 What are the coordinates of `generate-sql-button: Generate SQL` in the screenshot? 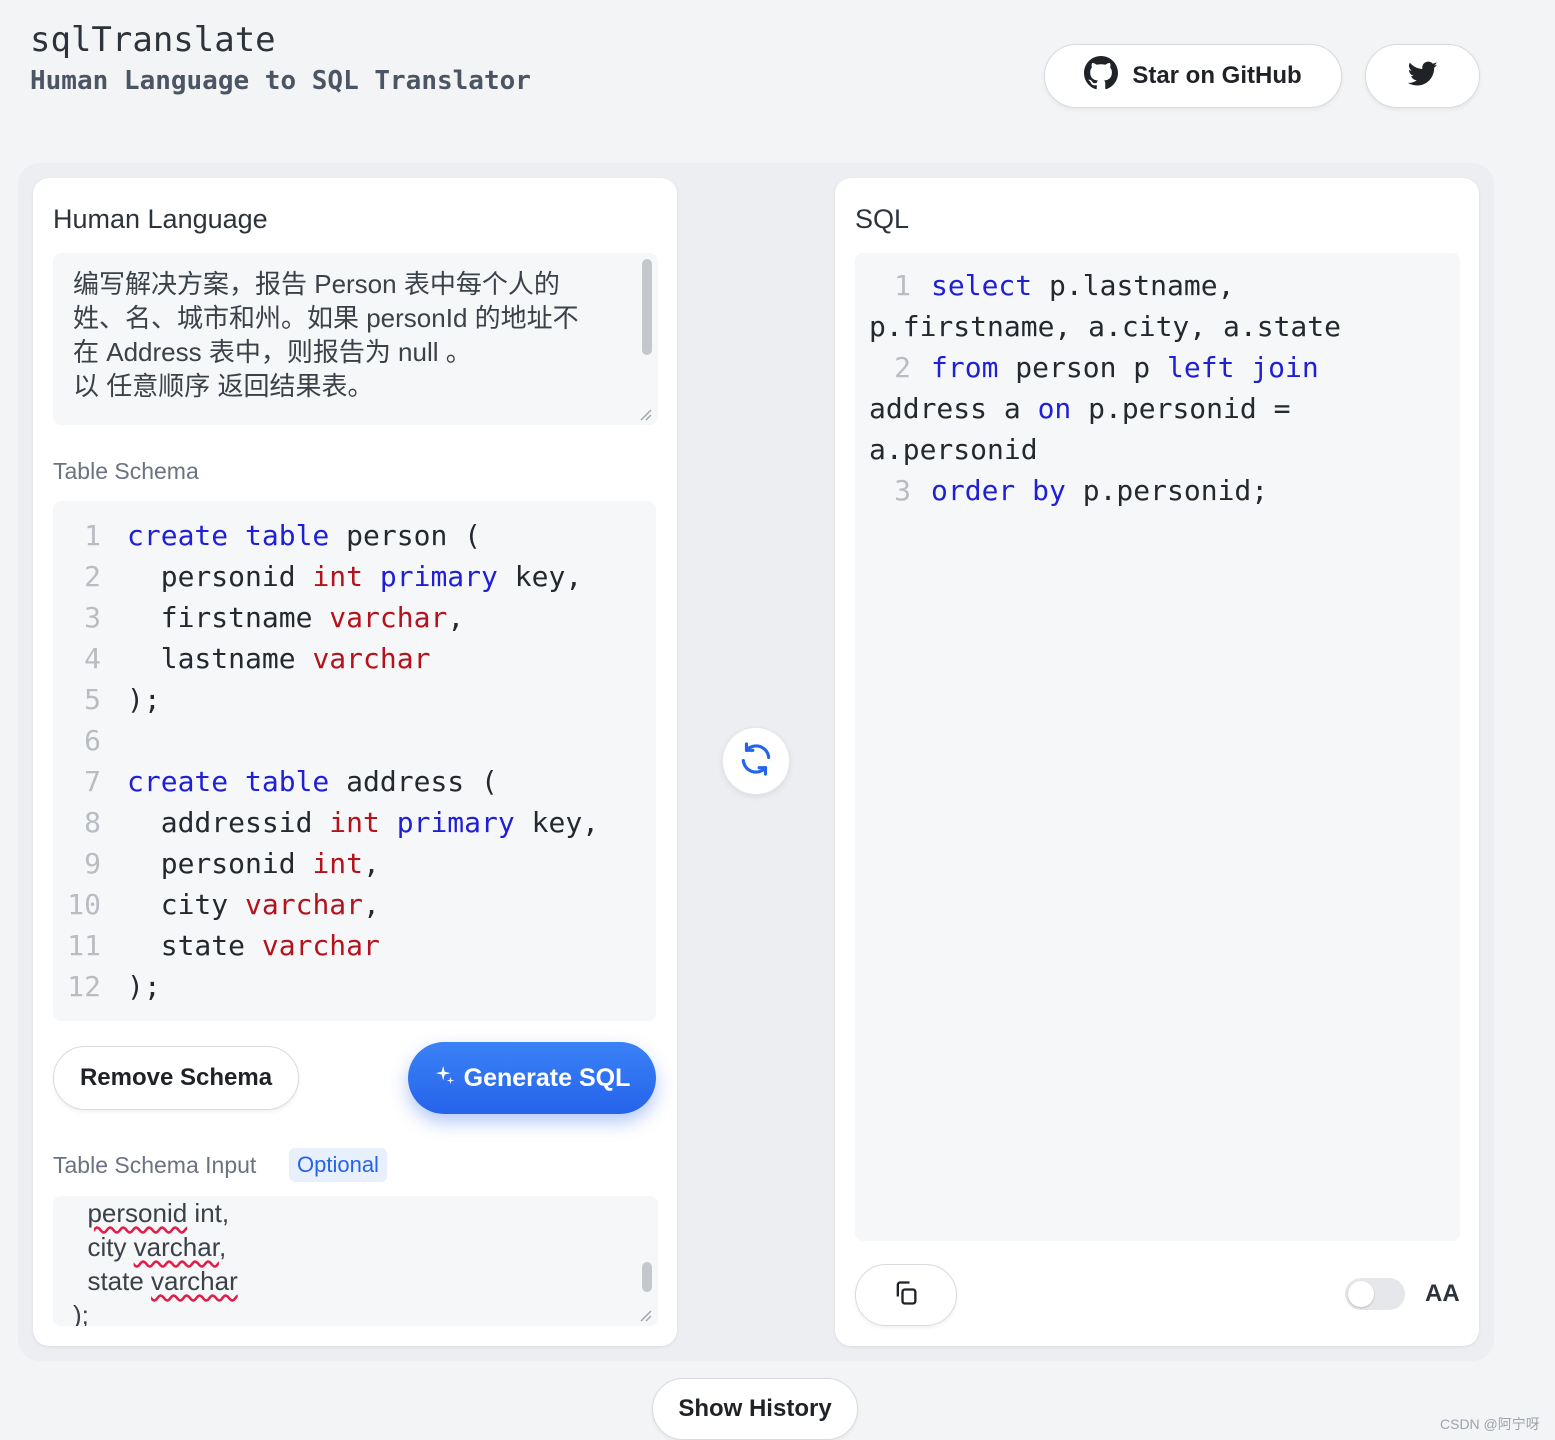 It's located at (532, 1078).